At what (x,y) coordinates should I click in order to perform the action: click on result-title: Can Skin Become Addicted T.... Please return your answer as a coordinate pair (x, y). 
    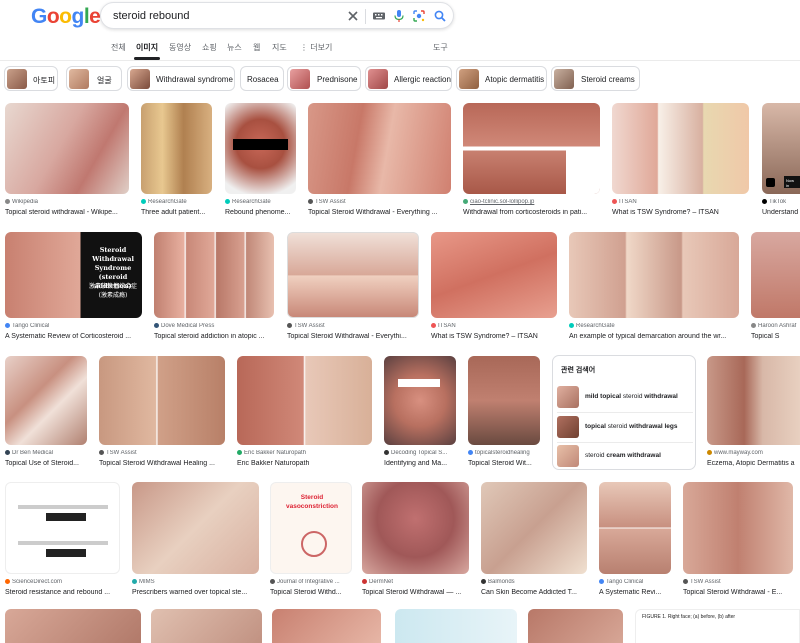
    Looking at the image, I should click on (534, 592).